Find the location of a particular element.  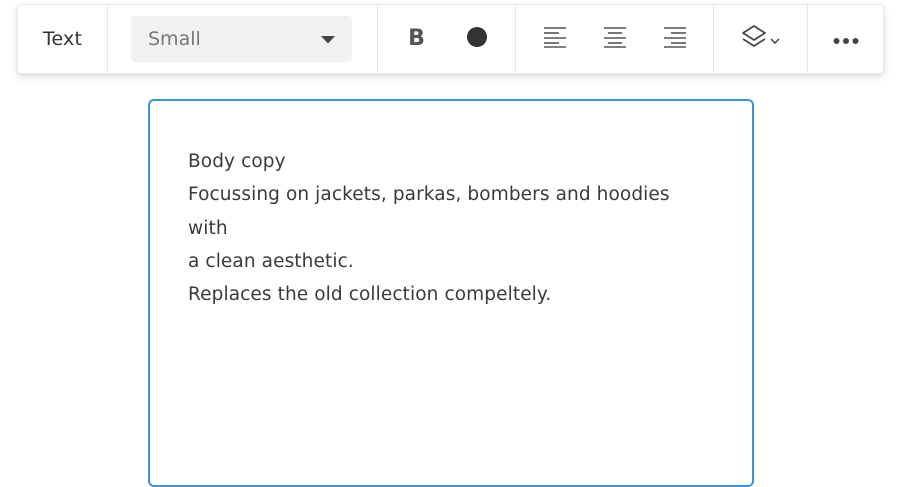

chevron-down-icon is located at coordinates (775, 39).